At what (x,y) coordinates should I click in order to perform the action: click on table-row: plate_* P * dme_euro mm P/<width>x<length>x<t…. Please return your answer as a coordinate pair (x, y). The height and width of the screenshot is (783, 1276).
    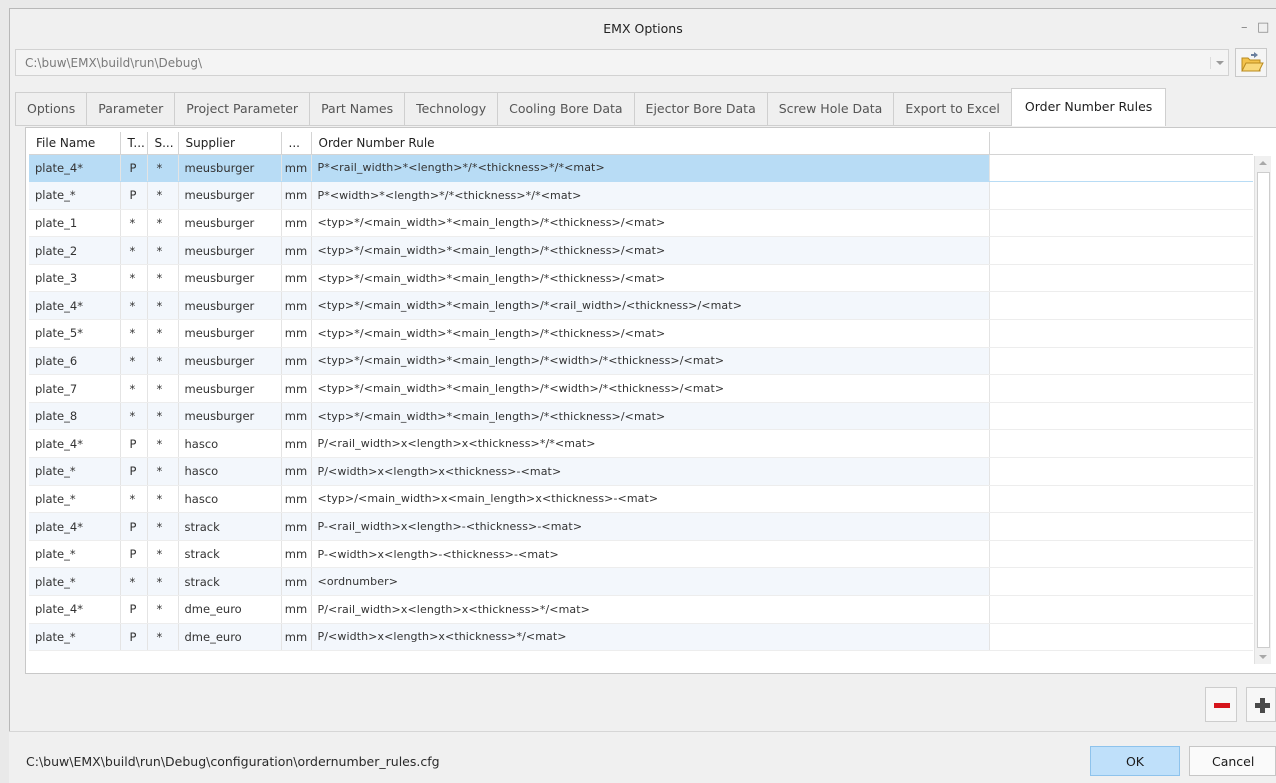
    Looking at the image, I should click on (641, 637).